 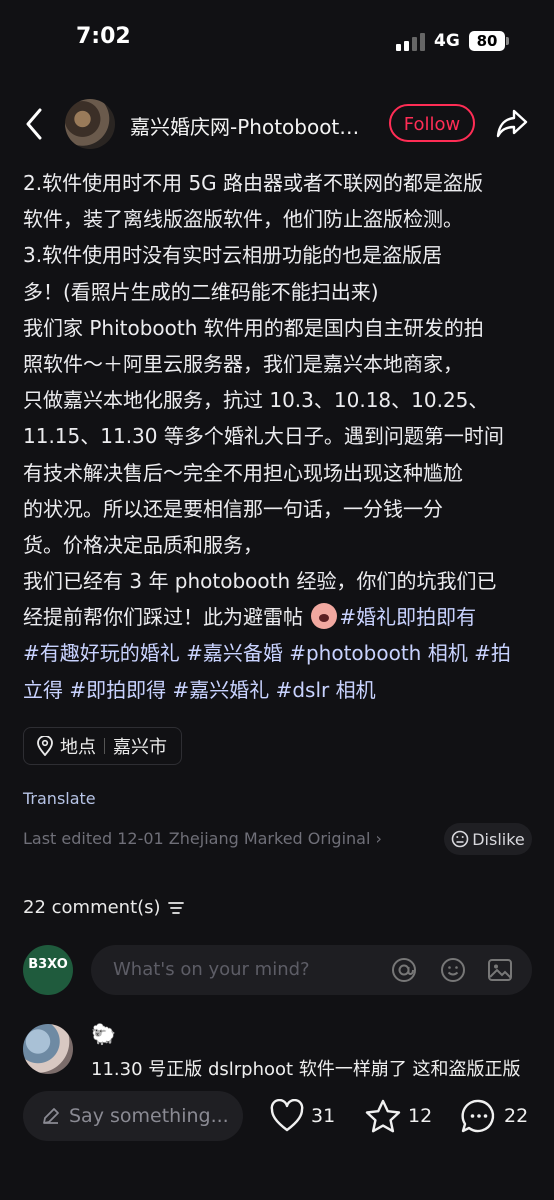 I want to click on battery-cap, so click(x=507, y=41).